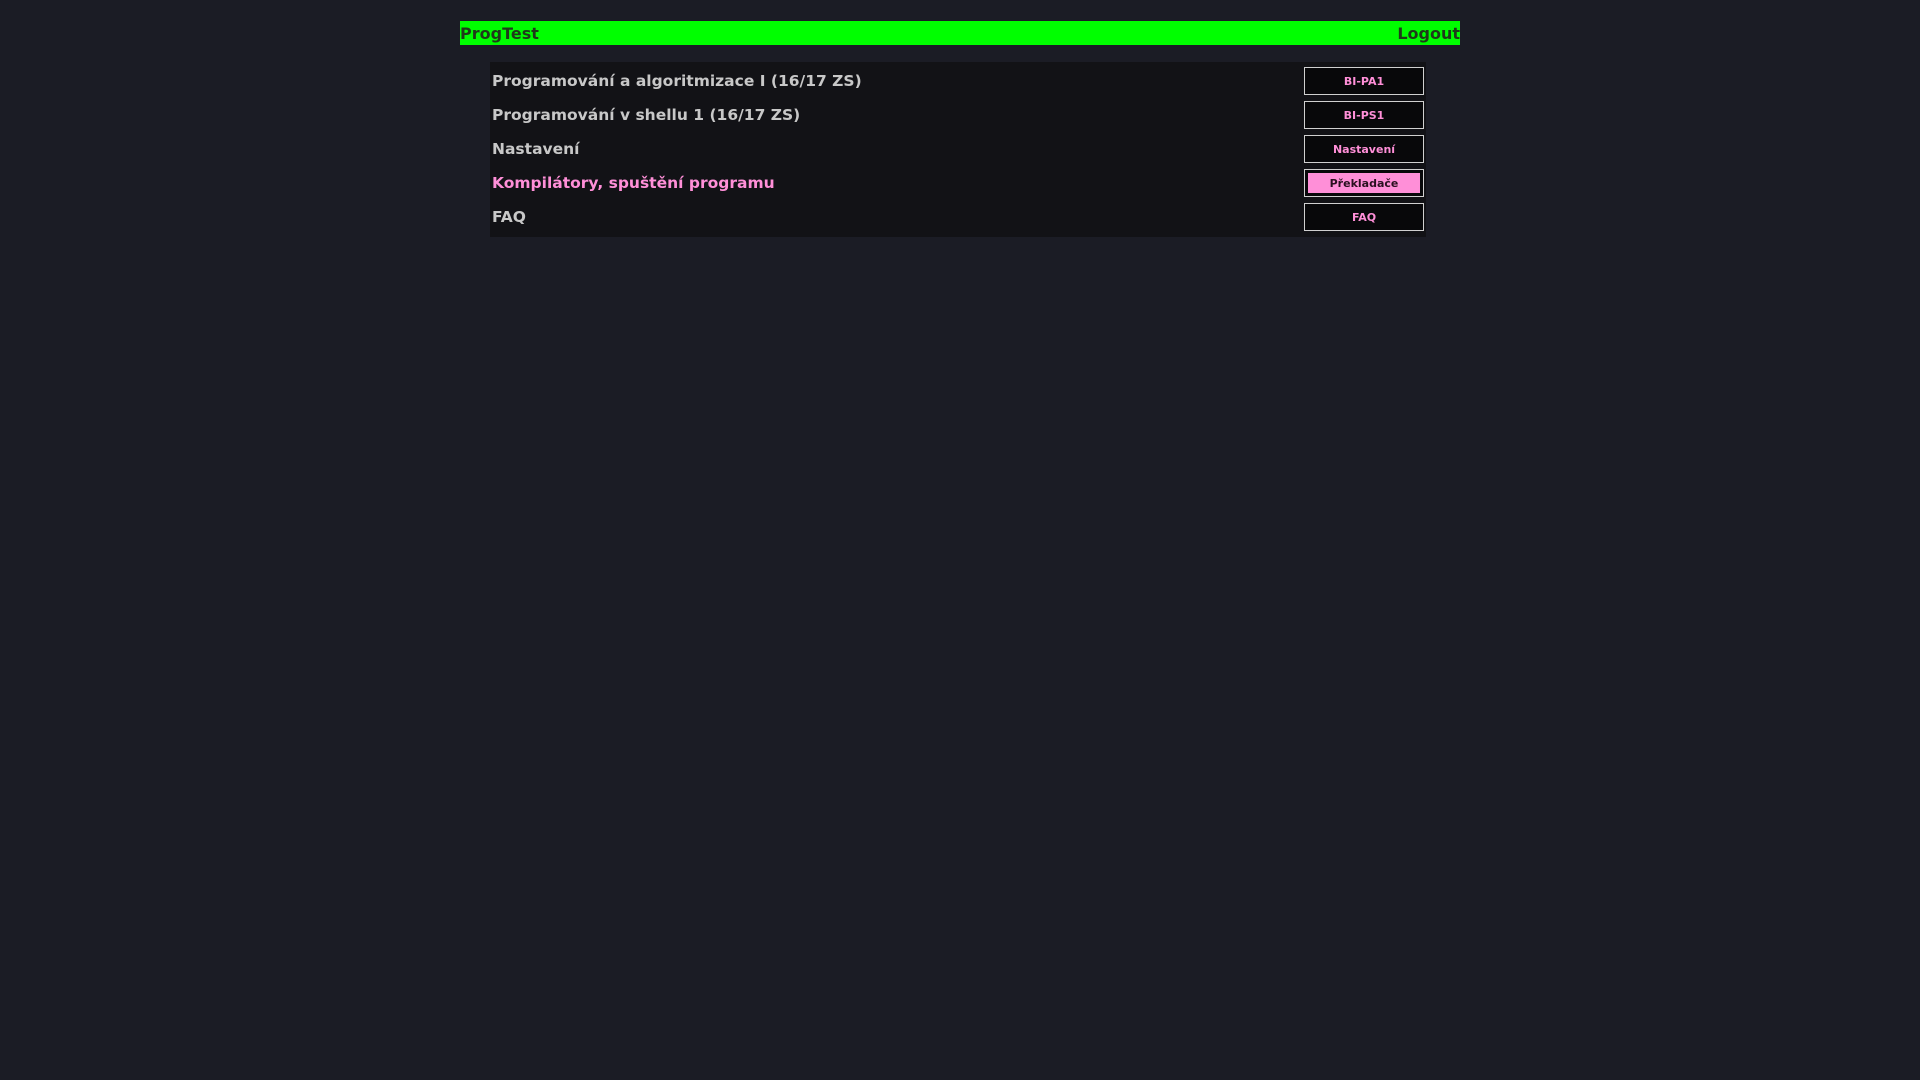 This screenshot has height=1080, width=1920. I want to click on bi-pa1-button: BI-PA1, so click(1364, 81).